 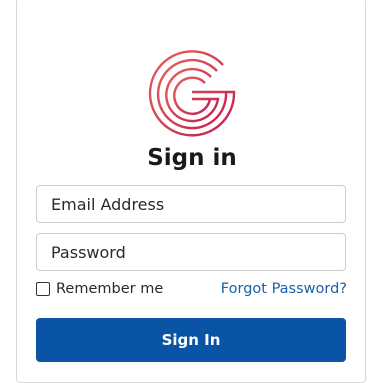 I want to click on sign-in-button: Sign In, so click(x=191, y=340).